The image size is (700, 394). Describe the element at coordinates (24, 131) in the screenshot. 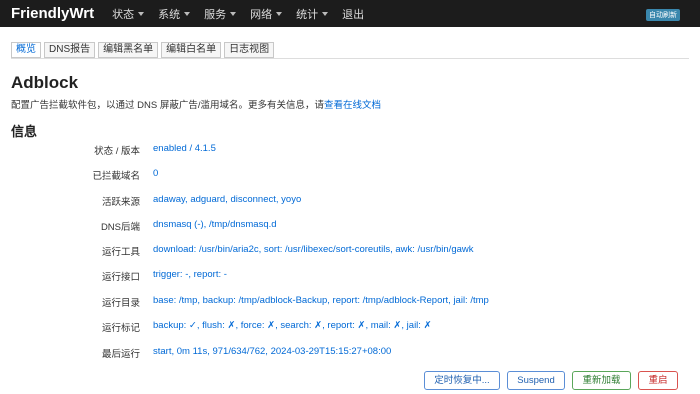

I see `section-title: 信息` at that location.